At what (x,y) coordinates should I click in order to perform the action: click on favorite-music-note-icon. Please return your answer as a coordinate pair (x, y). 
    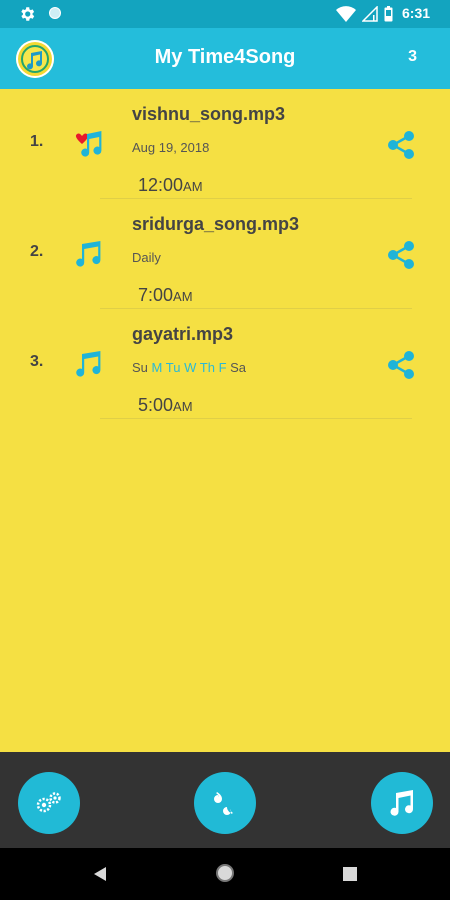
    Looking at the image, I should click on (88, 144).